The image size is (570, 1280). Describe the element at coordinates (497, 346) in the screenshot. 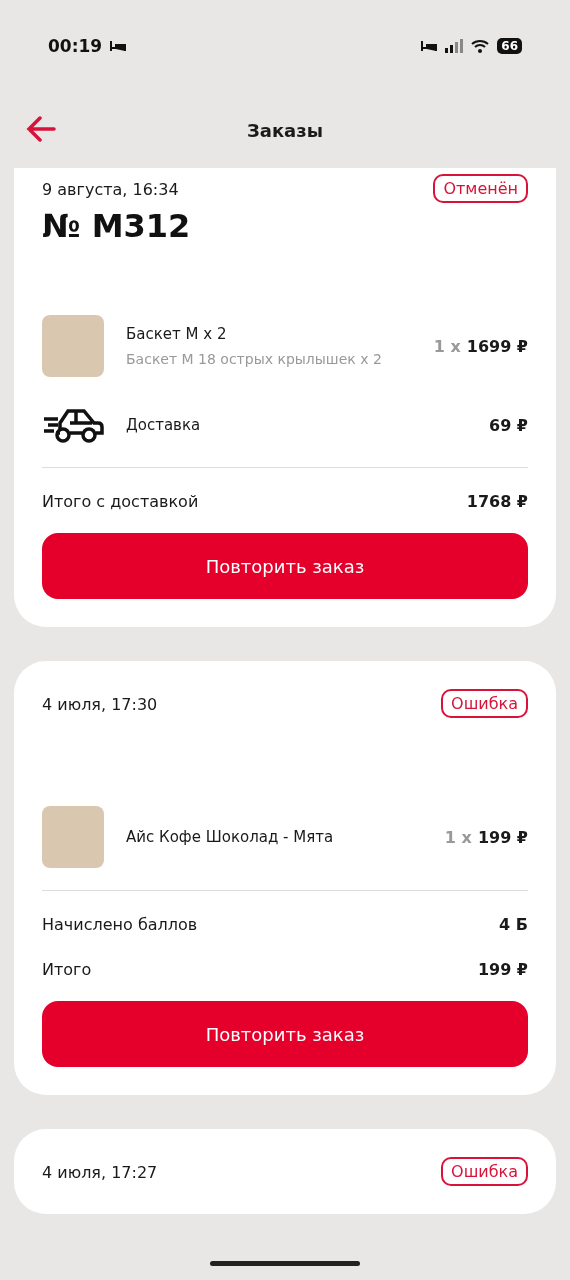

I see `item-price: 1699 ₽` at that location.